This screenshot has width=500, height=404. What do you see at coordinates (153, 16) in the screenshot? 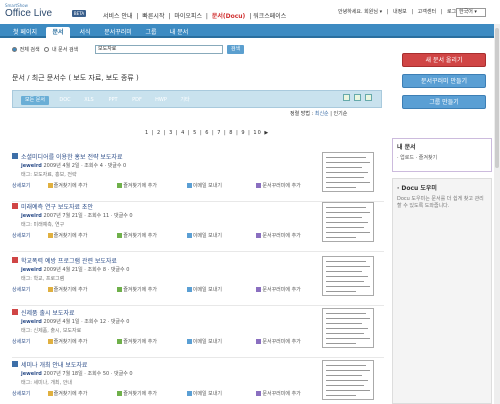
I see `nav-quickstart: 빠른시작` at bounding box center [153, 16].